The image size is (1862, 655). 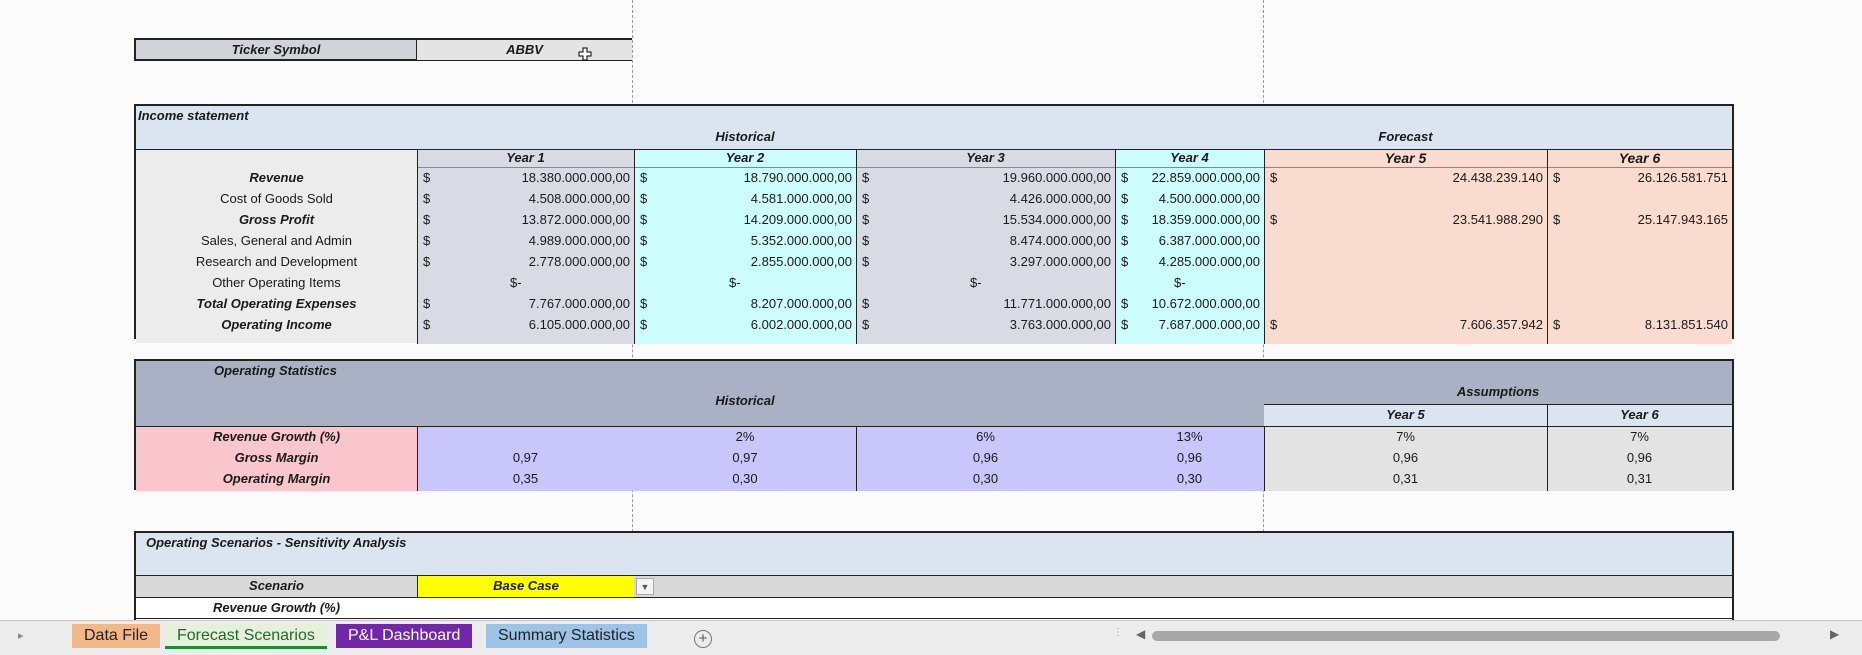 What do you see at coordinates (985, 437) in the screenshot?
I see `stat-value-cell: 6%` at bounding box center [985, 437].